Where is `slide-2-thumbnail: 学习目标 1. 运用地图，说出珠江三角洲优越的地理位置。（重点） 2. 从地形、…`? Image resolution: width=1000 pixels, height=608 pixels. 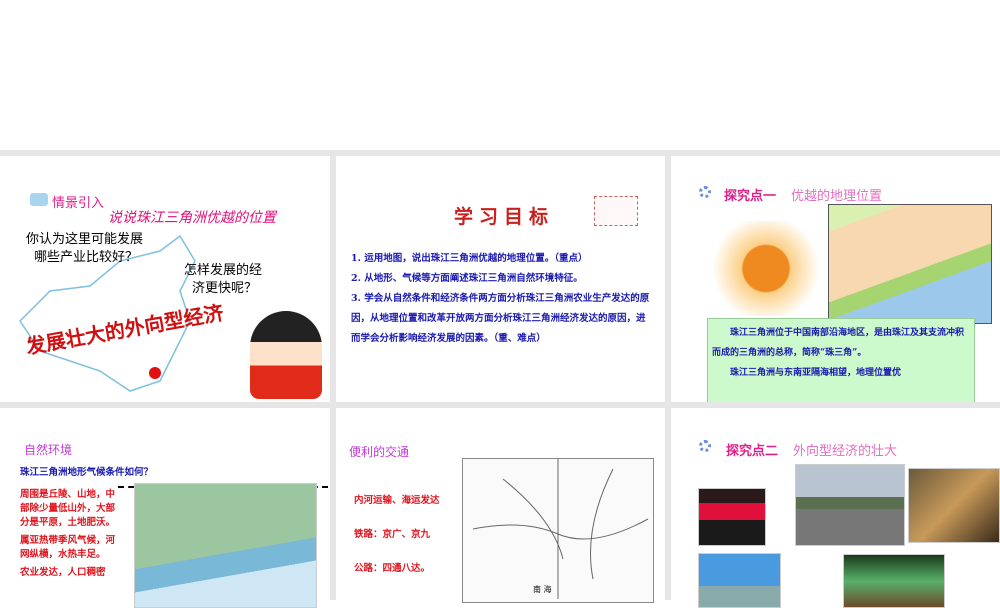 slide-2-thumbnail: 学习目标 1. 运用地图，说出珠江三角洲优越的地理位置。（重点） 2. 从地形、… is located at coordinates (500, 279).